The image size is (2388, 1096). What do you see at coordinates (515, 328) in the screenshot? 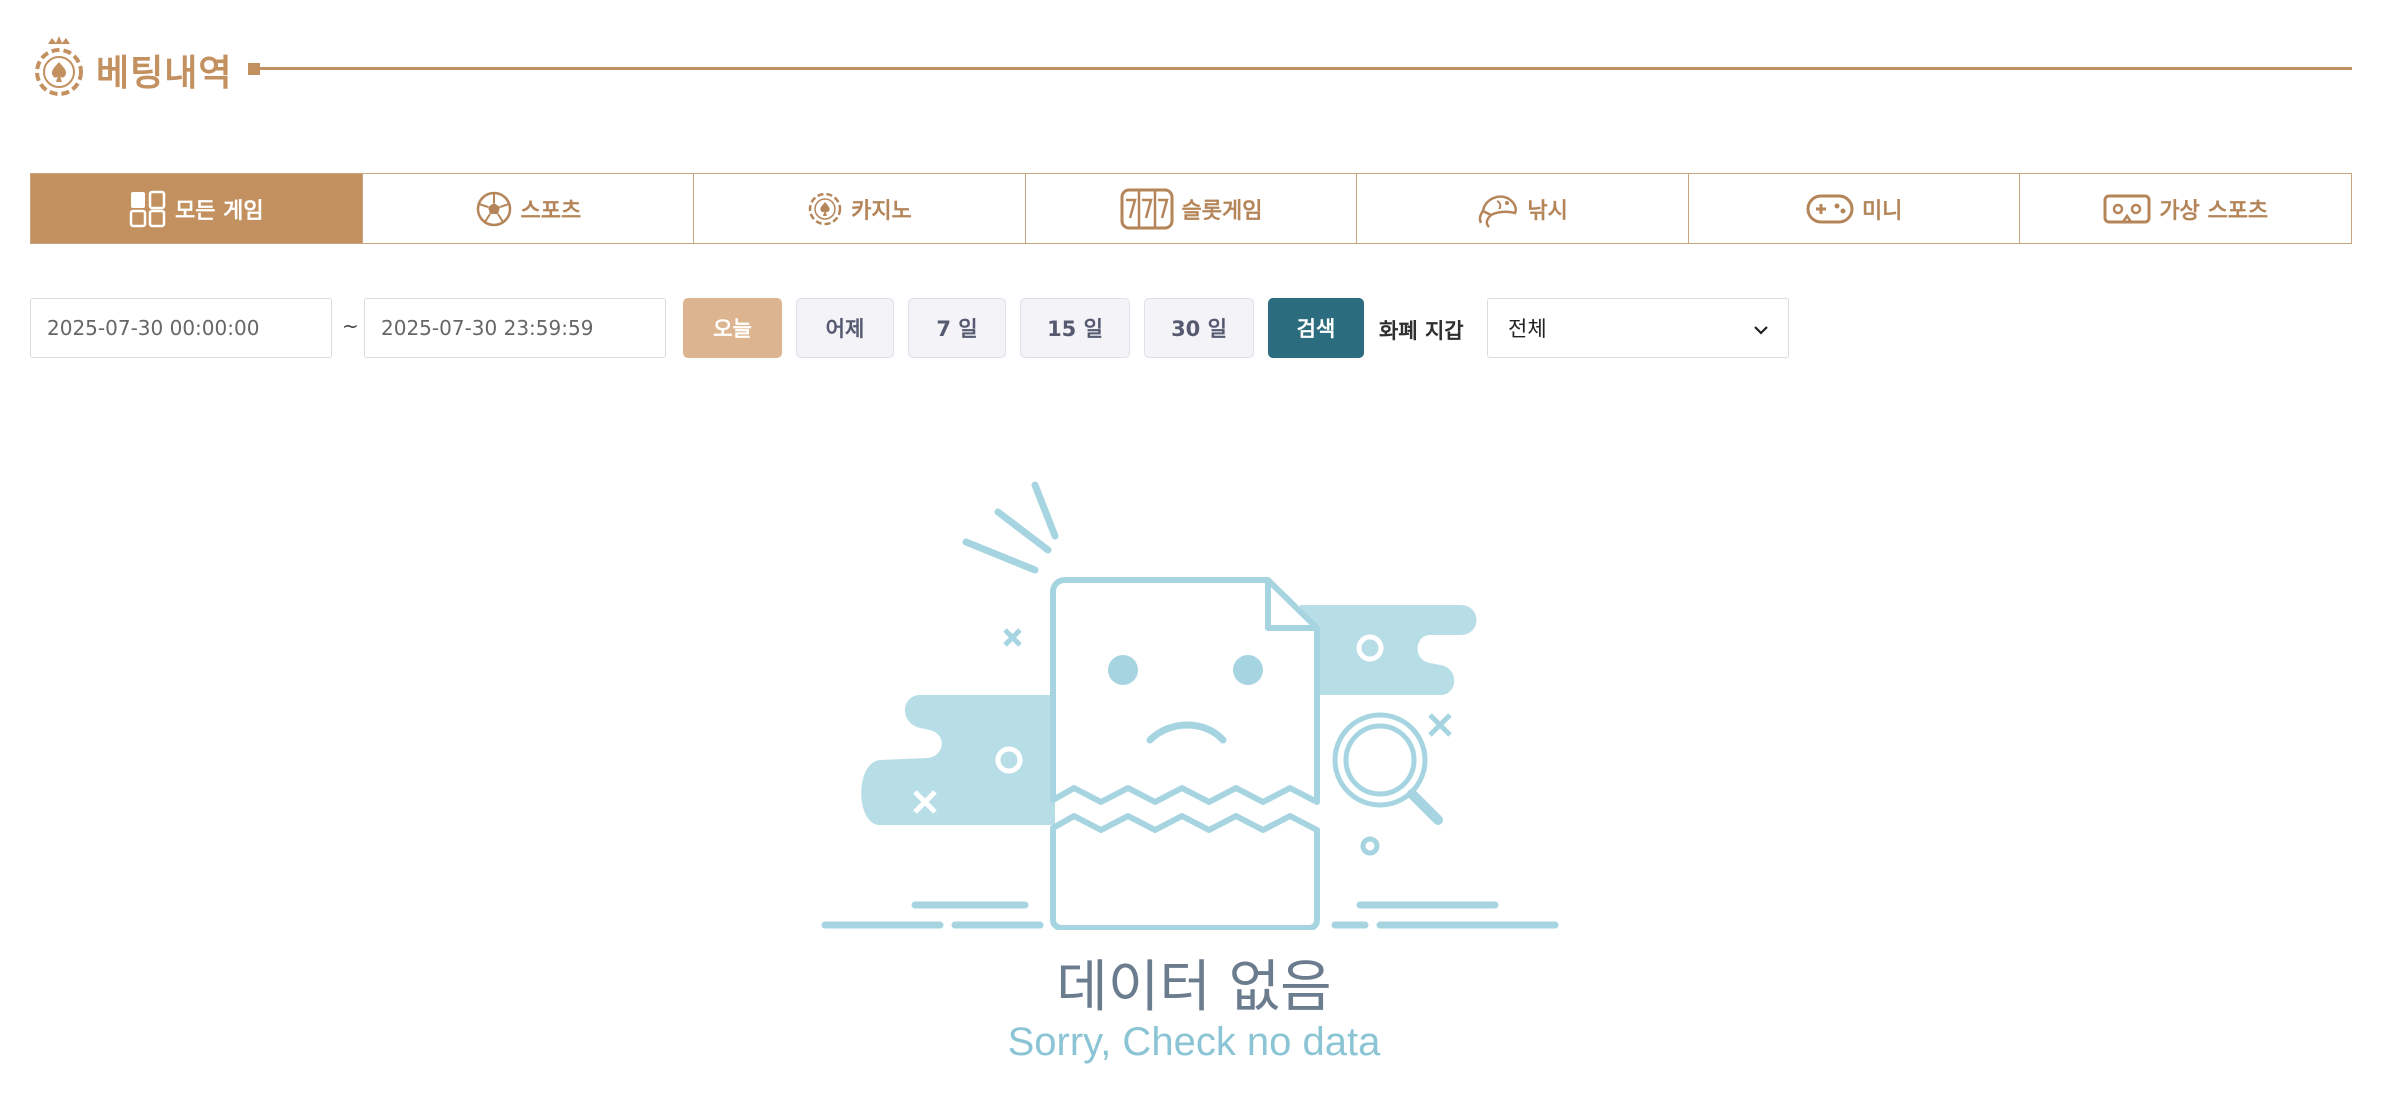
I see `end-date-input: 2025-07-30 23:59:59` at bounding box center [515, 328].